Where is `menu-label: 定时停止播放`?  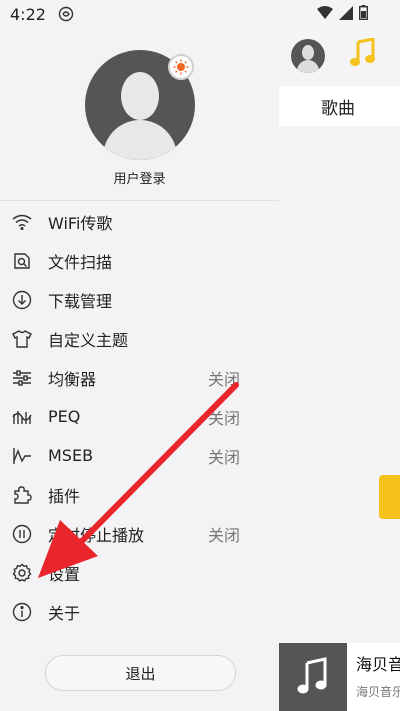 menu-label: 定时停止播放 is located at coordinates (96, 535).